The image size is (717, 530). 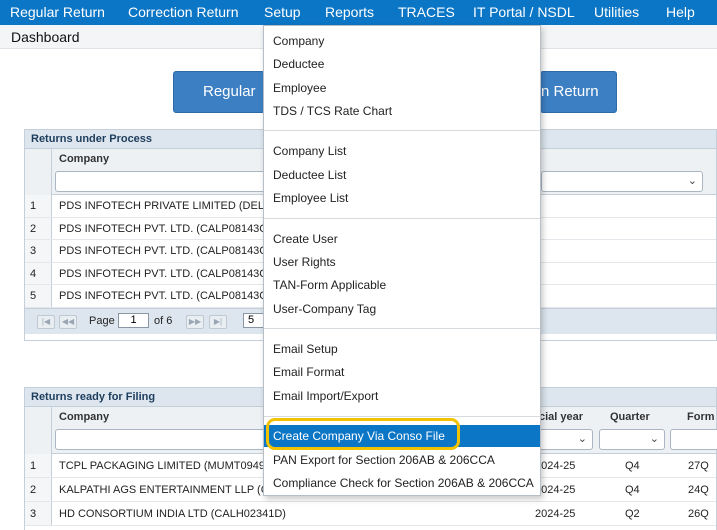 What do you see at coordinates (616, 12) in the screenshot?
I see `menu-utilities: Utilities` at bounding box center [616, 12].